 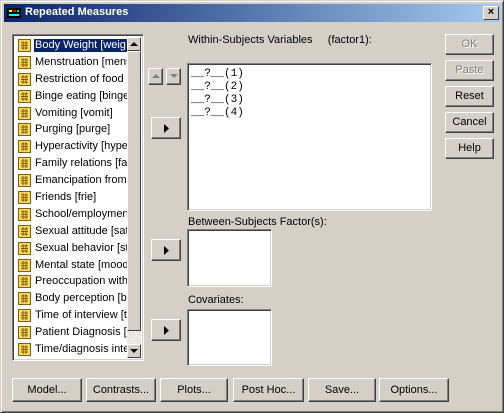 I want to click on variable-label: School/employmen, so click(x=81, y=213).